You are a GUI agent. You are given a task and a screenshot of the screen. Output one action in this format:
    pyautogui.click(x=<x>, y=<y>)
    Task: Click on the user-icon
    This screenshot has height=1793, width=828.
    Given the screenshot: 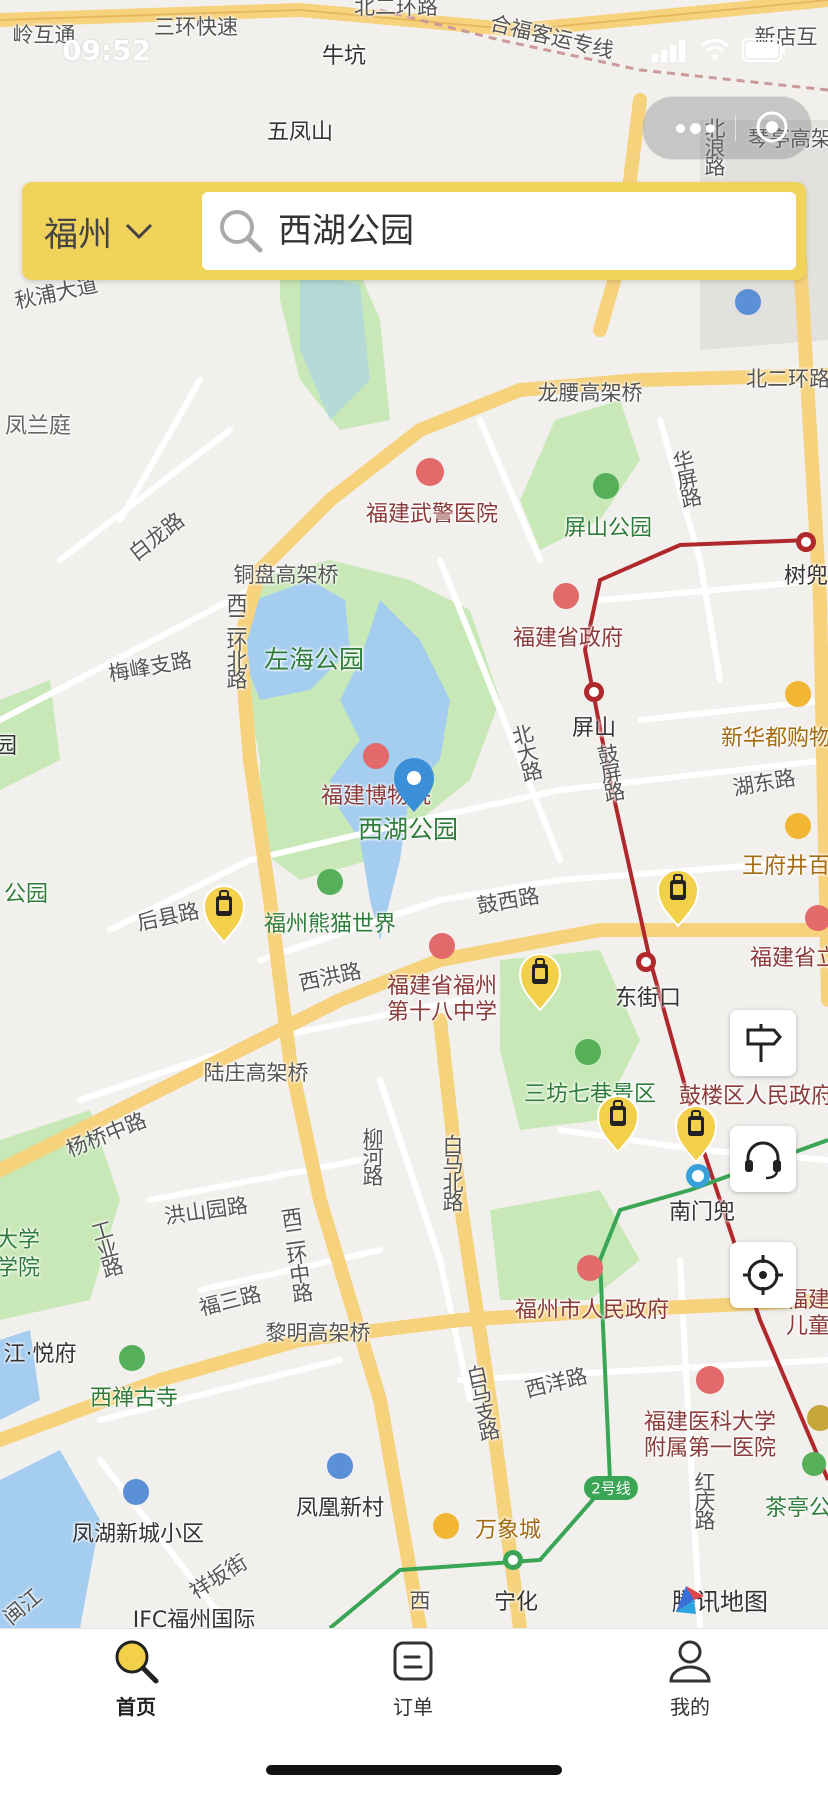 What is the action you would take?
    pyautogui.click(x=690, y=1661)
    